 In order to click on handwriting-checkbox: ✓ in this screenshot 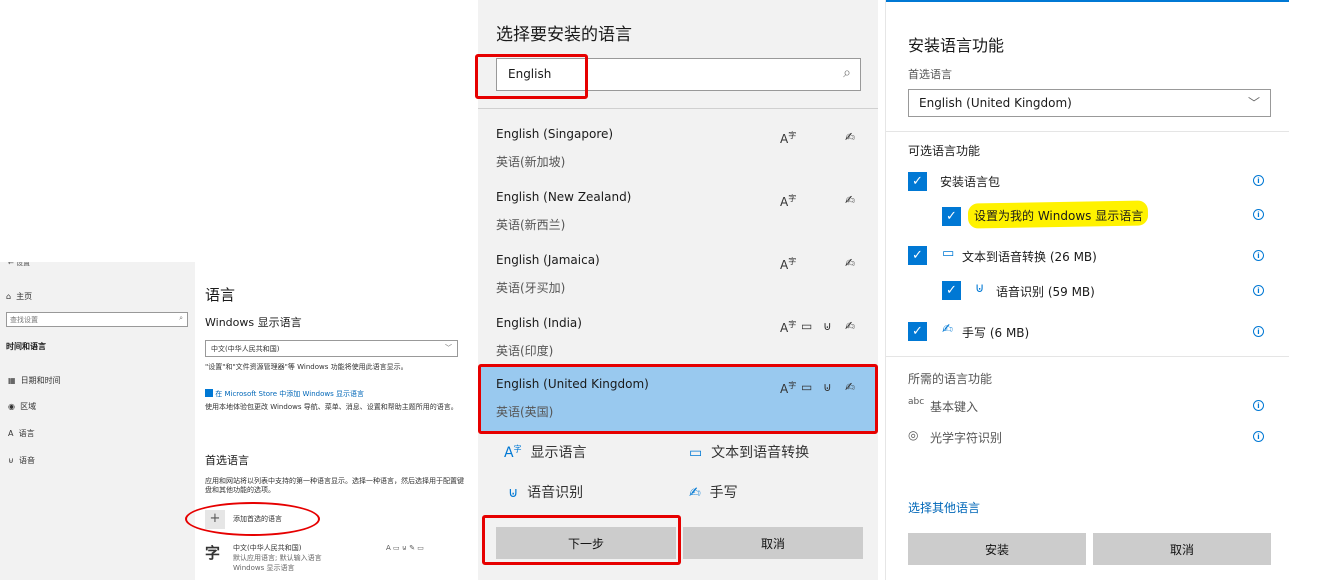, I will do `click(917, 331)`.